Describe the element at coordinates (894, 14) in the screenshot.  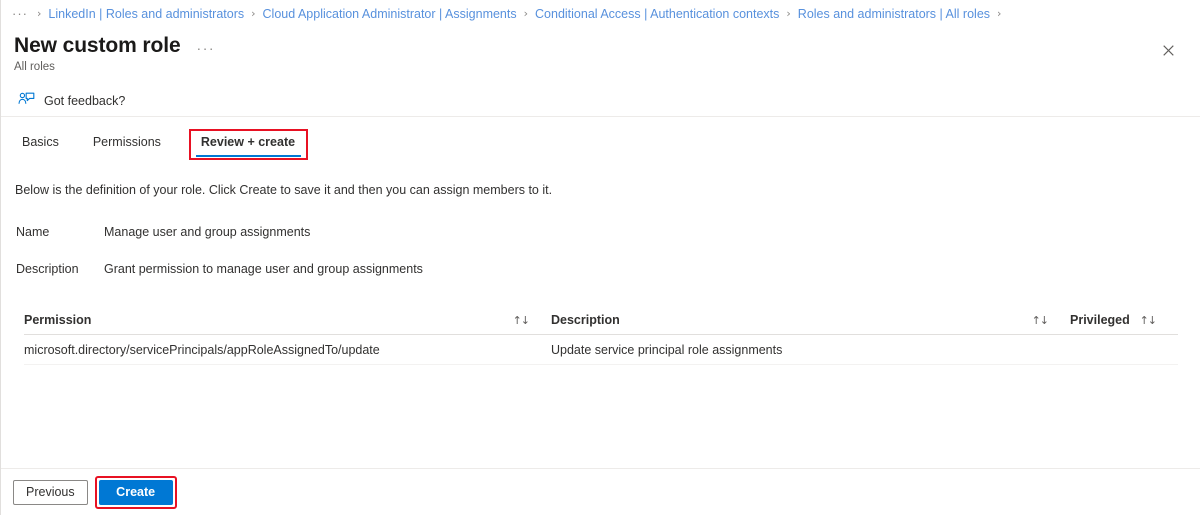
I see `breadcrumb-item-roles-all-roles: Roles and administrators | All roles` at that location.